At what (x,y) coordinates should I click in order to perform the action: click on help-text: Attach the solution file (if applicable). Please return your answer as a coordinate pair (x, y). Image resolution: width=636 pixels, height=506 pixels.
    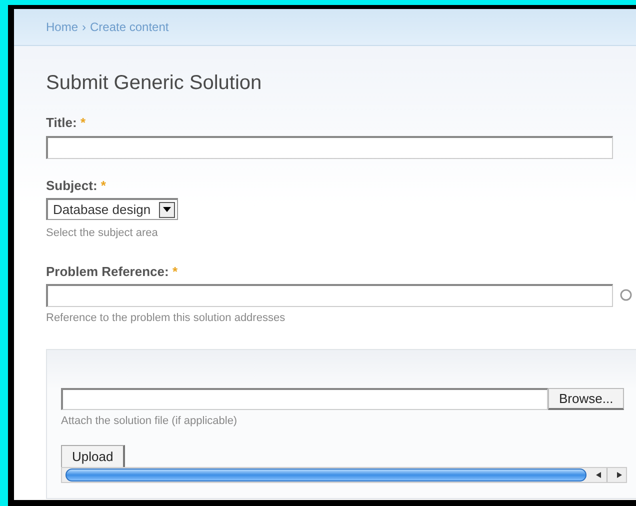
    Looking at the image, I should click on (149, 421).